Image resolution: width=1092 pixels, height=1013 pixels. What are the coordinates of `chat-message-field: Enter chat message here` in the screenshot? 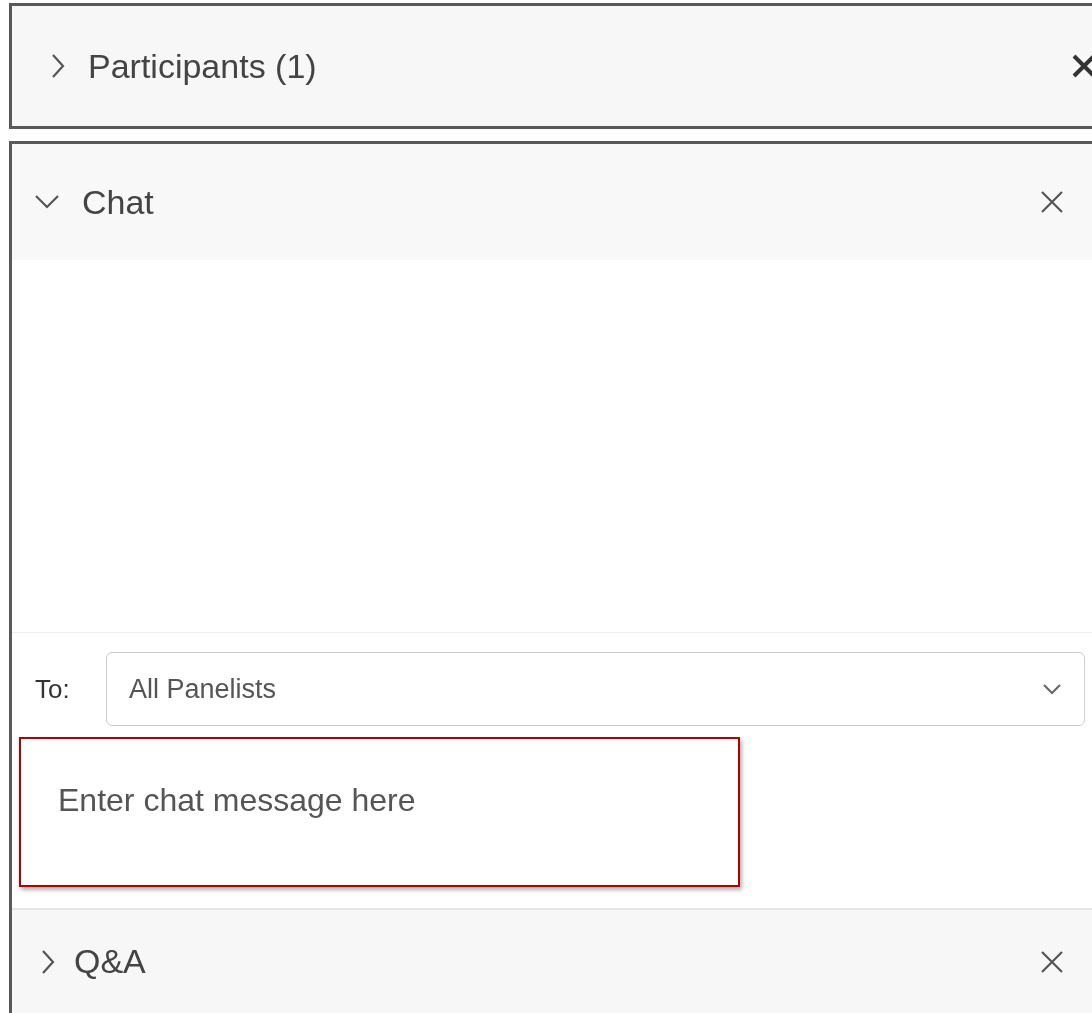 It's located at (379, 812).